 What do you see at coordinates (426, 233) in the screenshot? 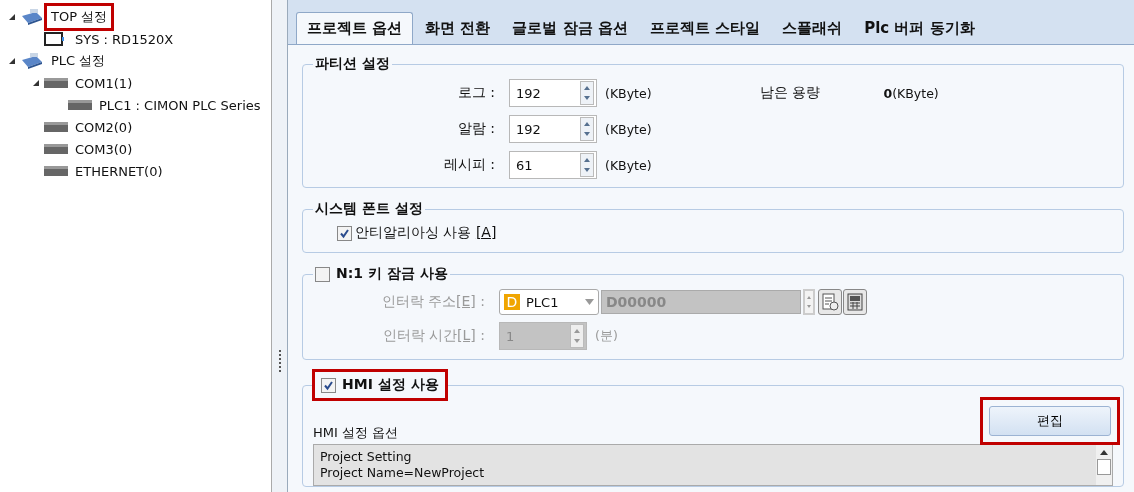
I see `checkbox-label: 안티알리아싱 사용 [A]` at bounding box center [426, 233].